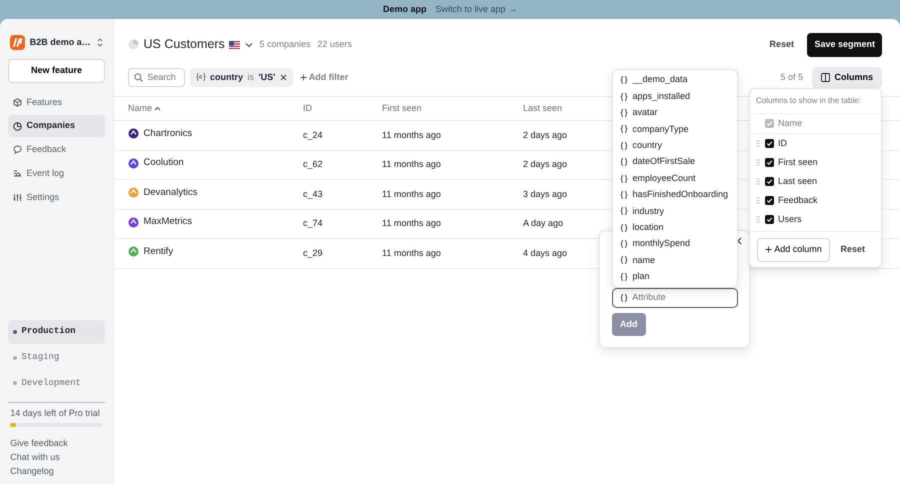  What do you see at coordinates (56, 443) in the screenshot?
I see `footer-link: Give feedback` at bounding box center [56, 443].